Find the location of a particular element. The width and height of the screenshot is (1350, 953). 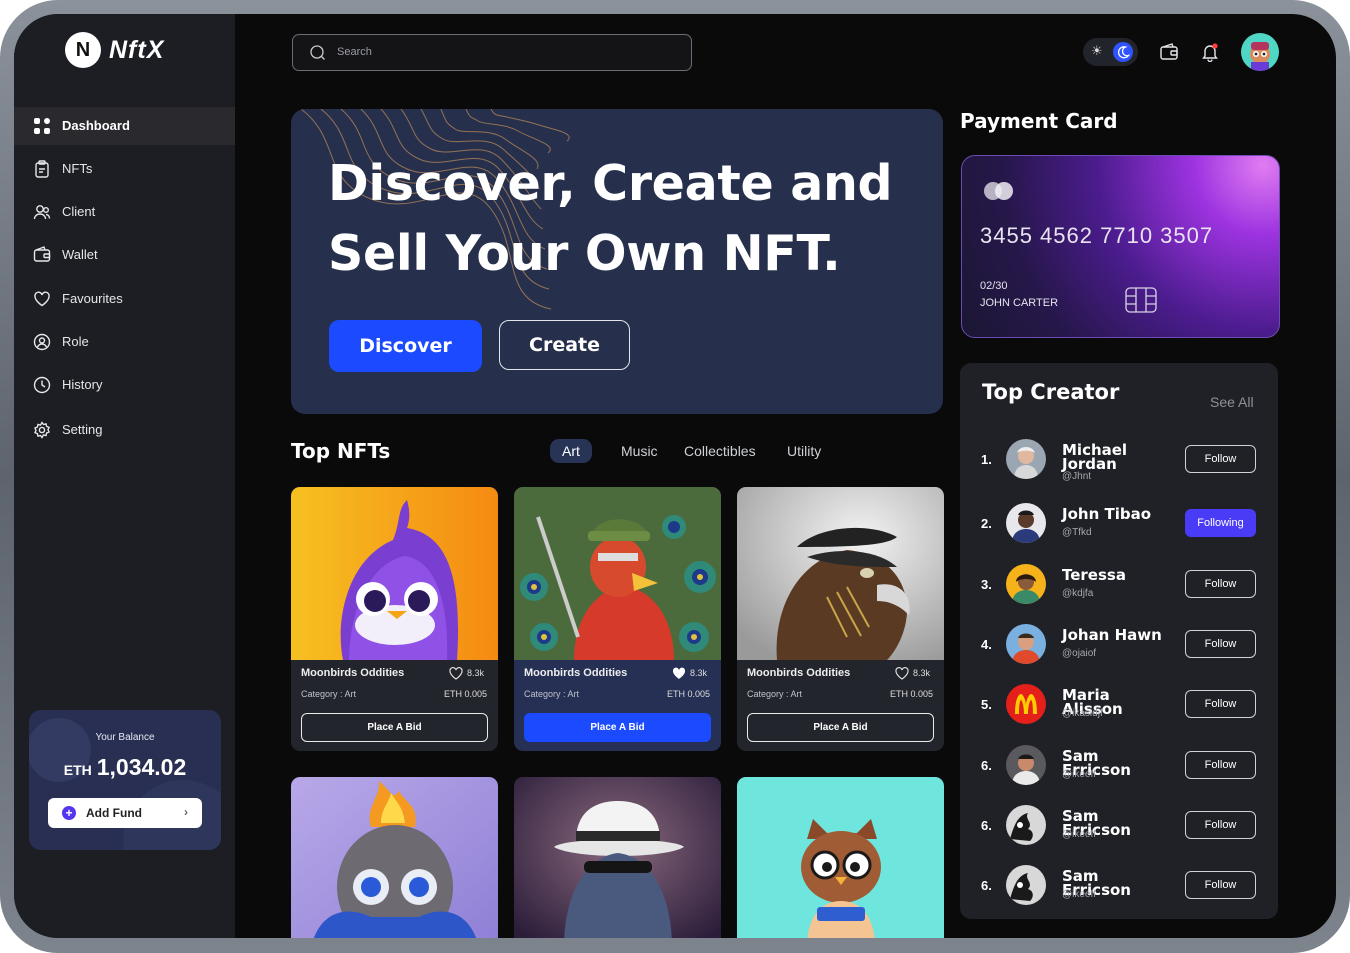

top-nfts-title: Top NFTs is located at coordinates (341, 451).